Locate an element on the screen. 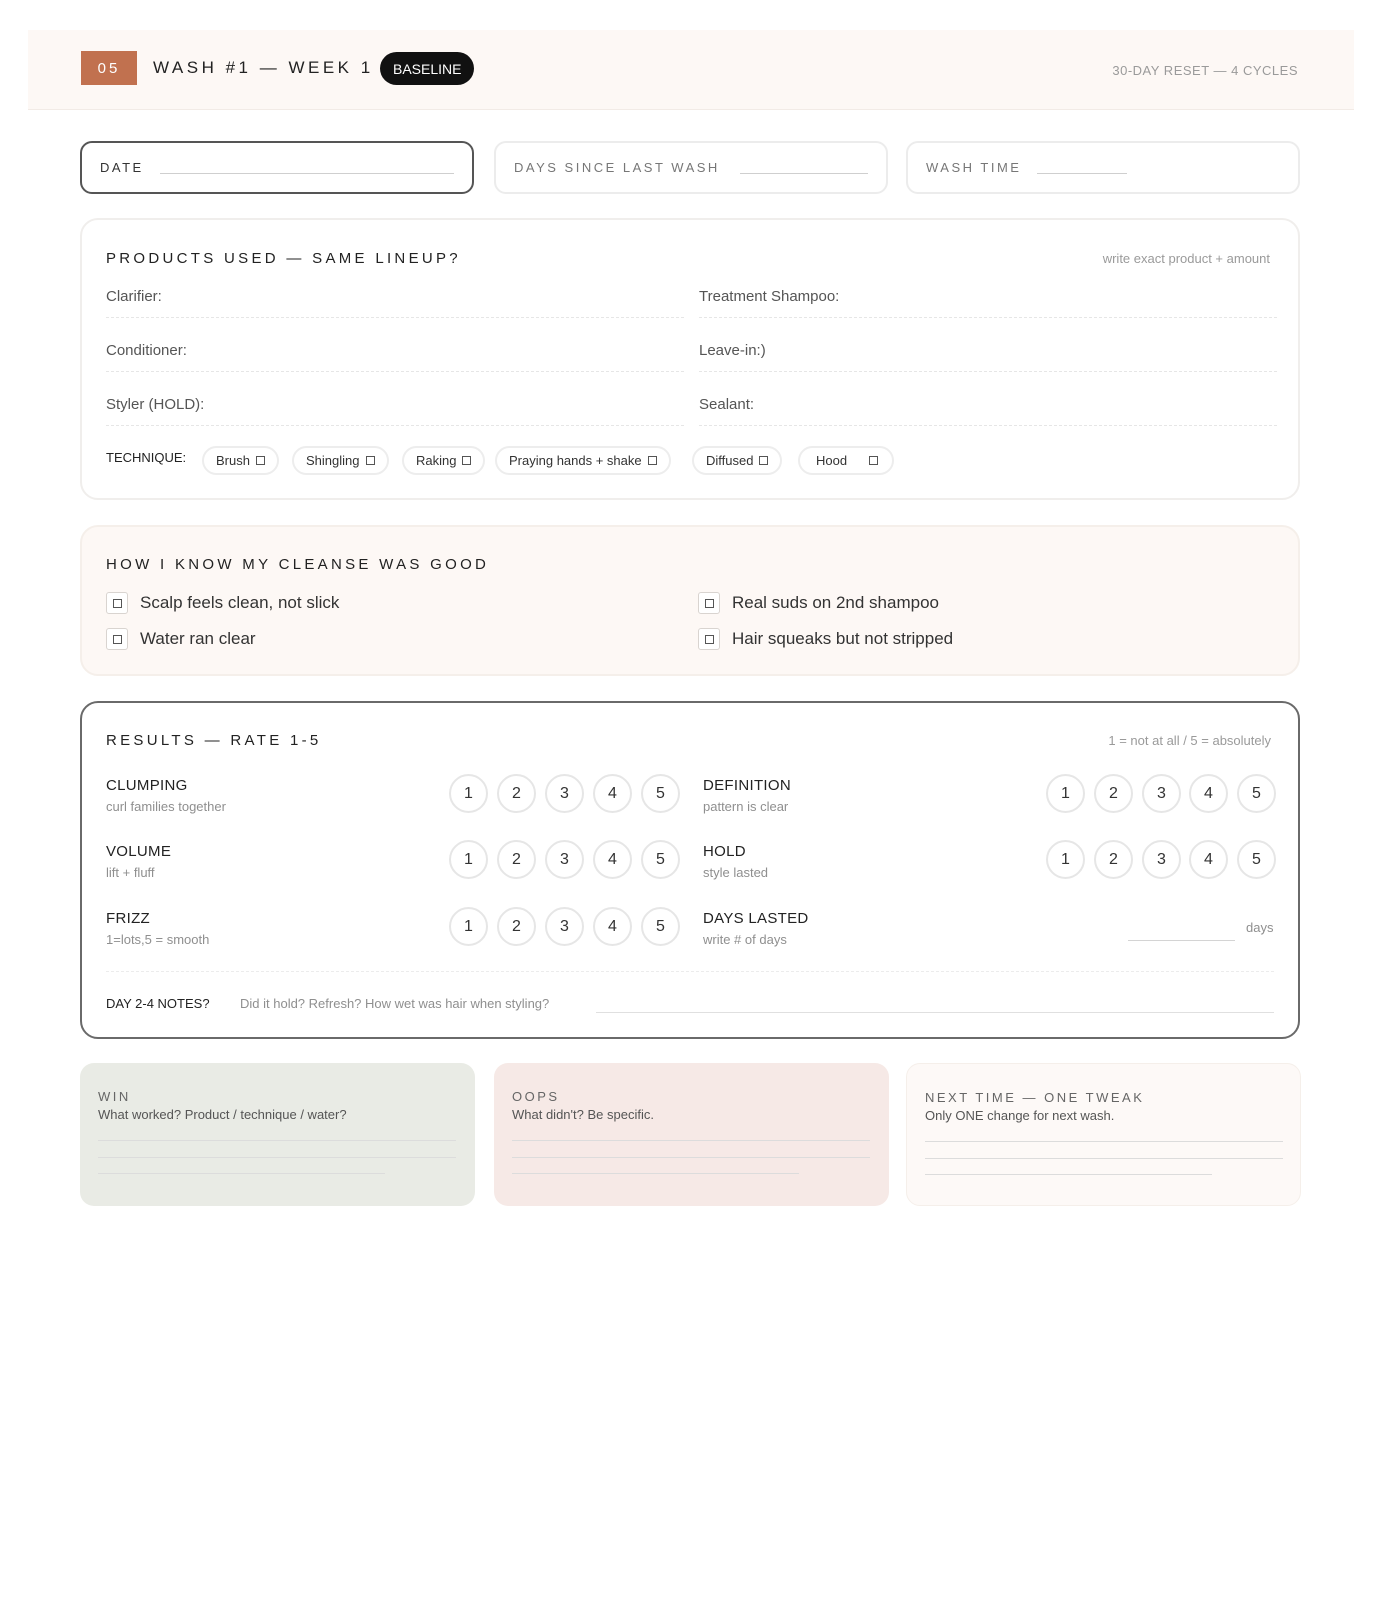 Image resolution: width=1382 pixels, height=1600 pixels. hold-rating-2: 2 is located at coordinates (1113, 859).